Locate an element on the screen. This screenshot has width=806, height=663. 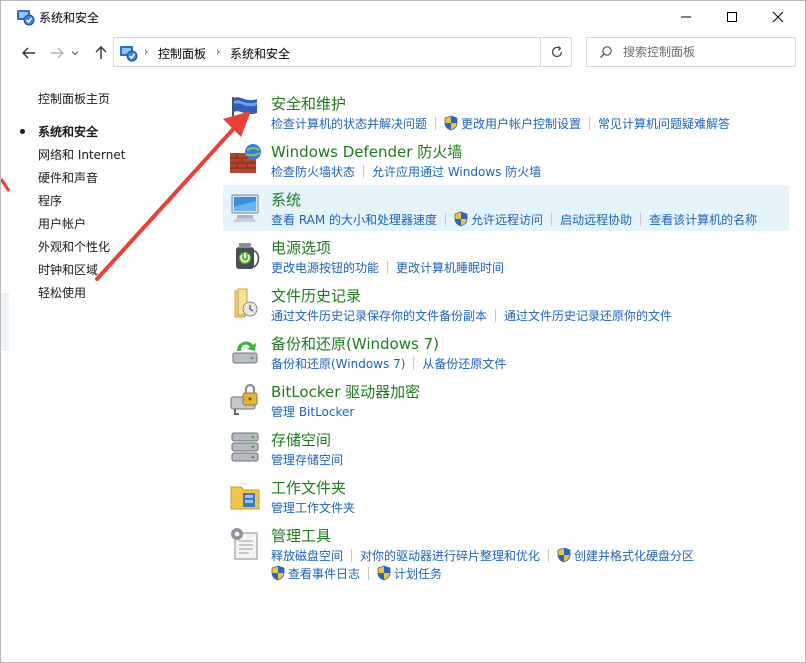
category-links: 管理存储空间 is located at coordinates (307, 459).